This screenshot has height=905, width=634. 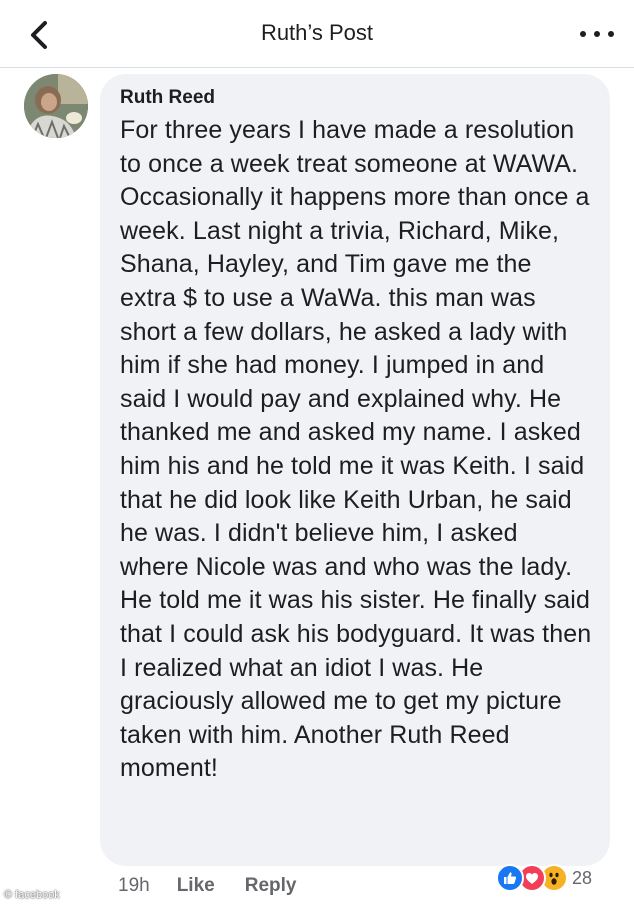 What do you see at coordinates (32, 895) in the screenshot?
I see `watermark: © facebook` at bounding box center [32, 895].